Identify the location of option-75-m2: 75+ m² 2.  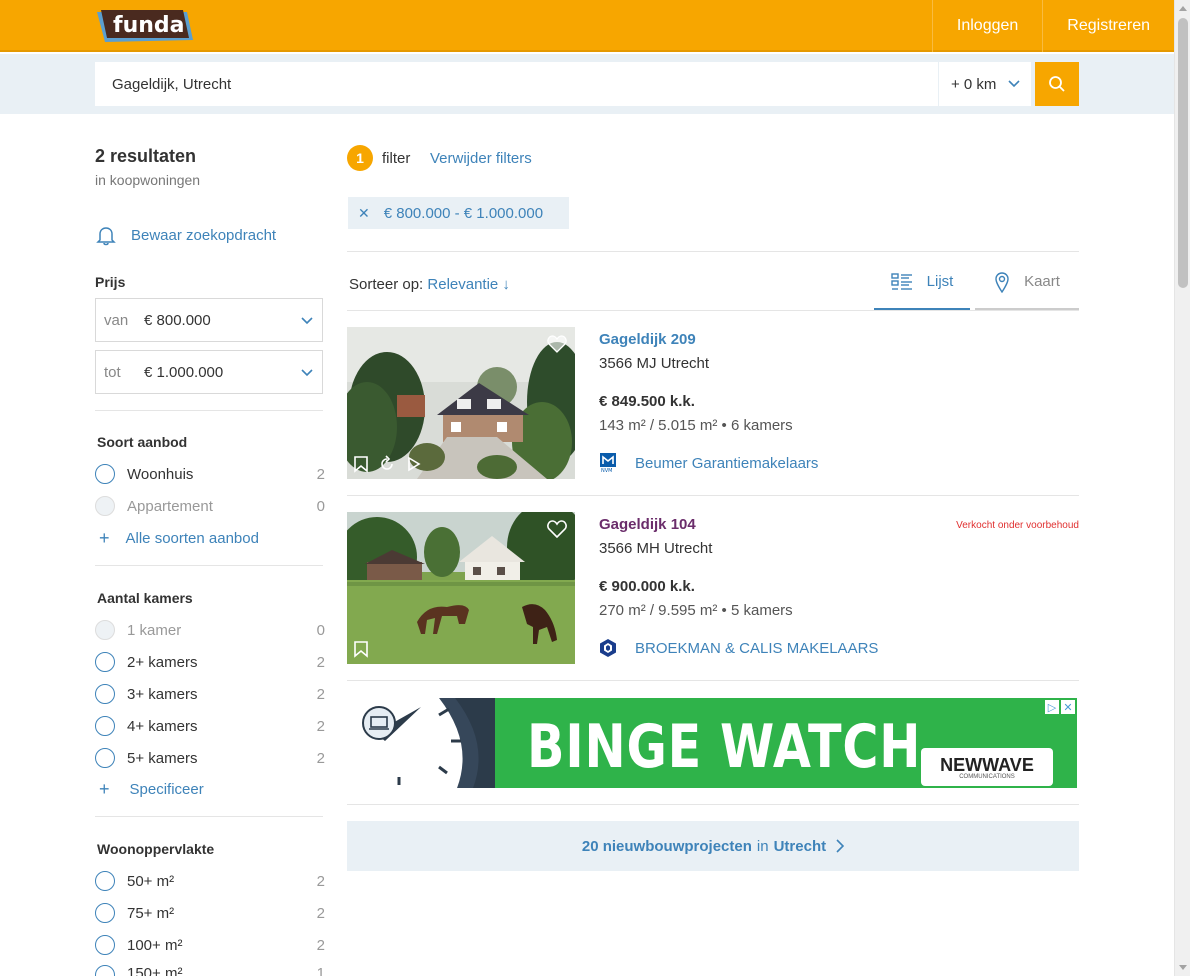
(210, 913).